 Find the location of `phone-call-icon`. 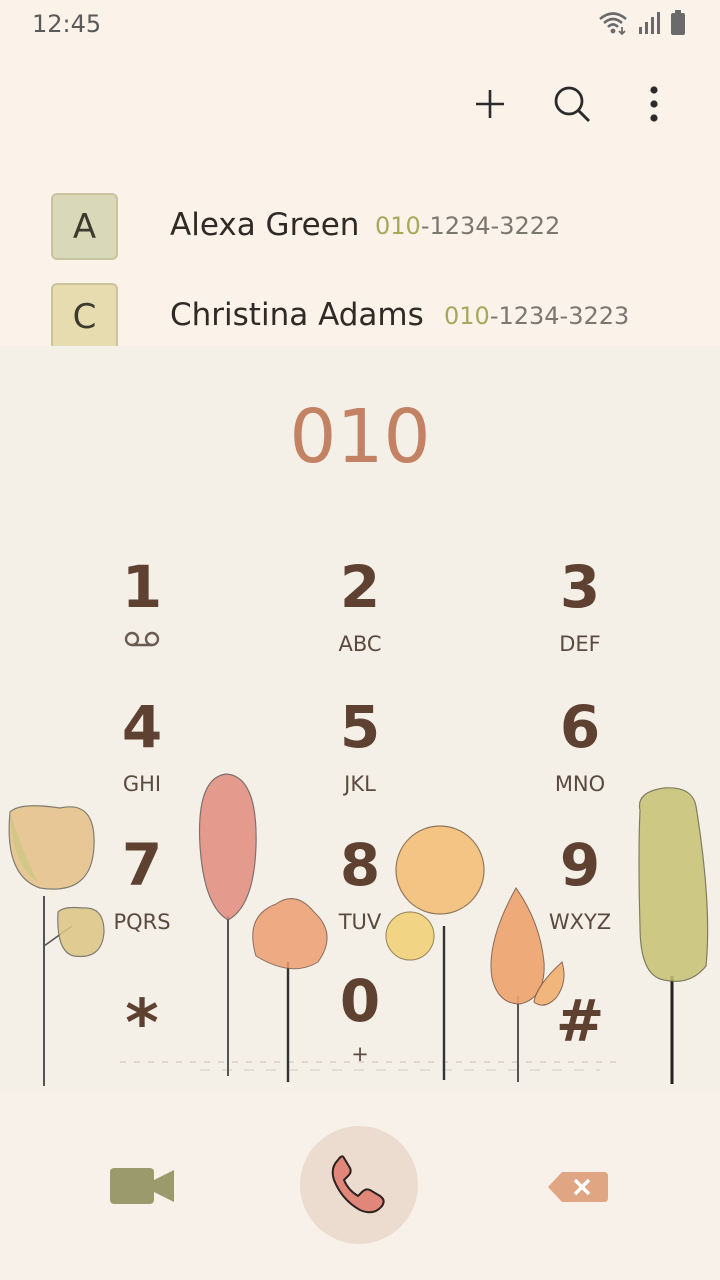

phone-call-icon is located at coordinates (358, 1184).